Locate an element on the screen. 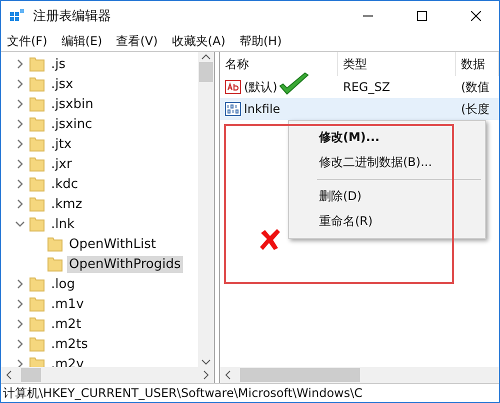  tree-item: OpenWithList is located at coordinates (112, 244).